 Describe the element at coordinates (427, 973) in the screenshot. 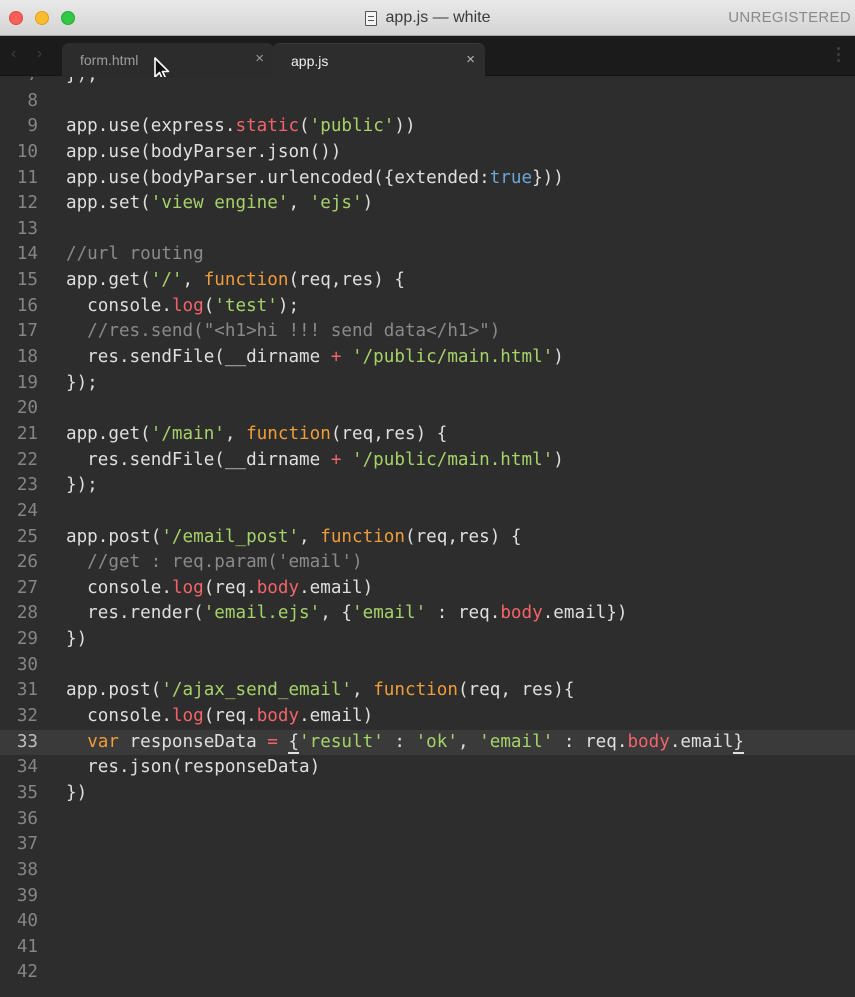

I see `code-line-42: 42` at that location.